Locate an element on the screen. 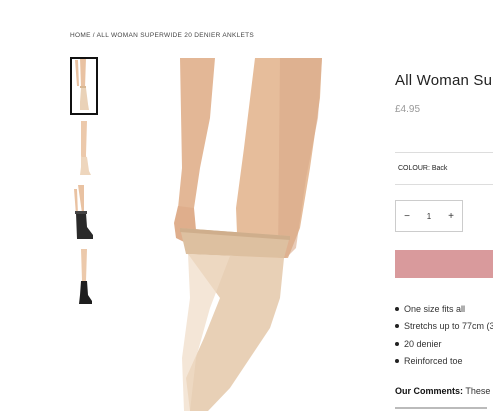  quantity-input is located at coordinates (429, 216).